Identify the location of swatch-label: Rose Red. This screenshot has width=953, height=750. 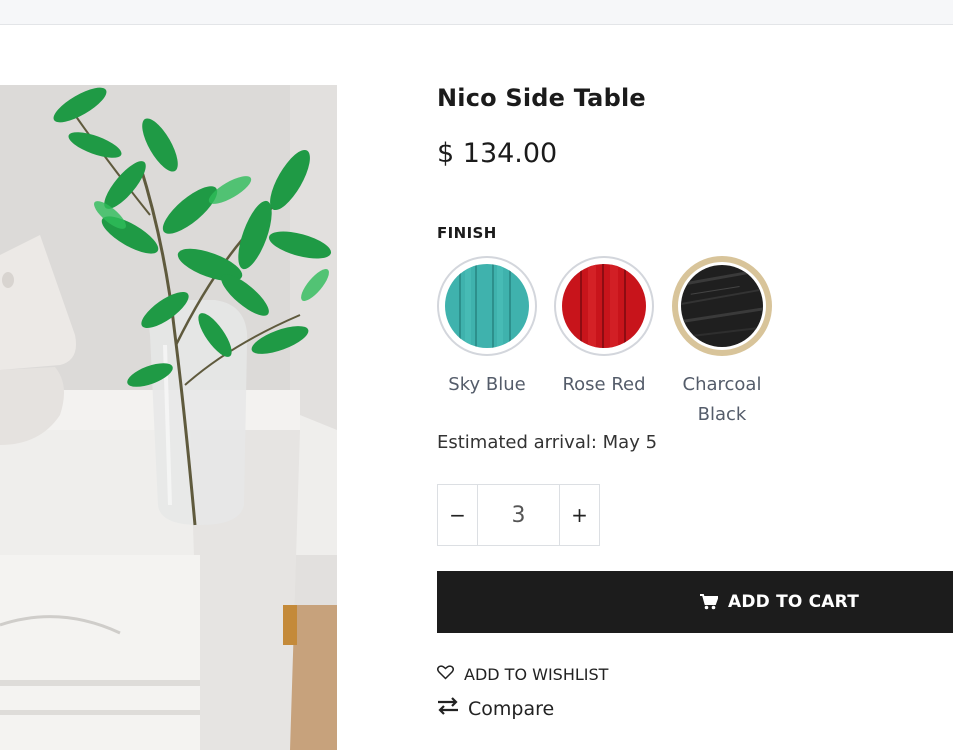
(604, 384).